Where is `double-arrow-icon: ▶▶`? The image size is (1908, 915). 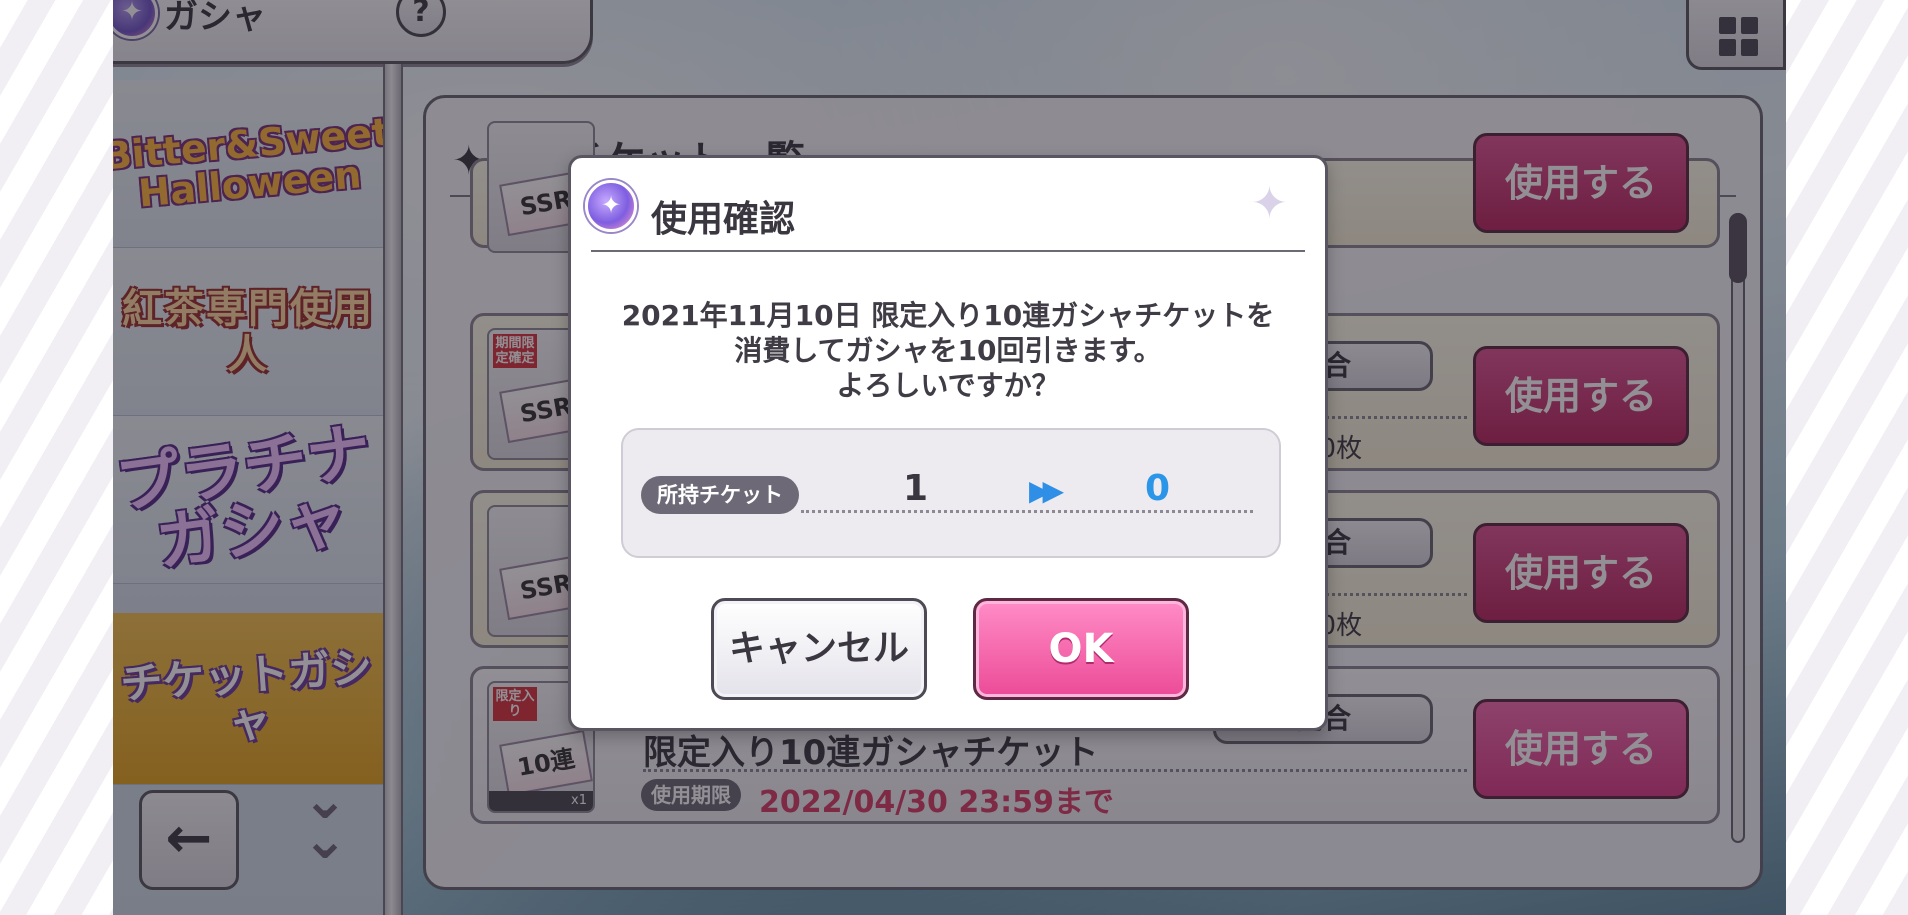
double-arrow-icon: ▶▶ is located at coordinates (1046, 490).